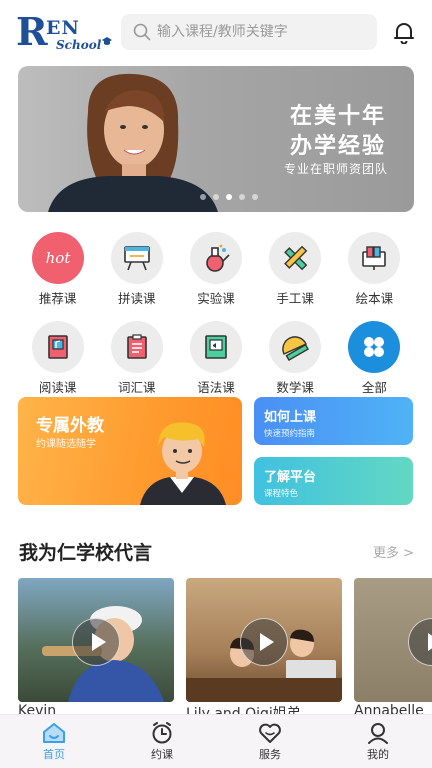  What do you see at coordinates (404, 32) in the screenshot?
I see `bell-icon` at bounding box center [404, 32].